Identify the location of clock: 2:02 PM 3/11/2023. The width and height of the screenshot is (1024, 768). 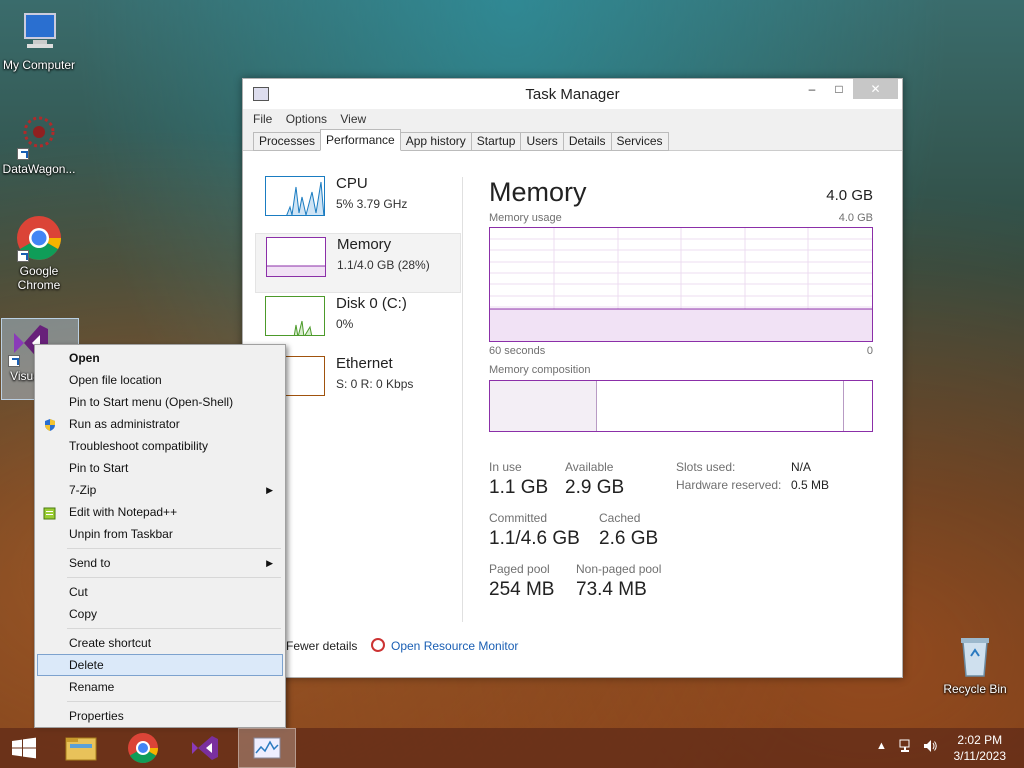
(980, 748).